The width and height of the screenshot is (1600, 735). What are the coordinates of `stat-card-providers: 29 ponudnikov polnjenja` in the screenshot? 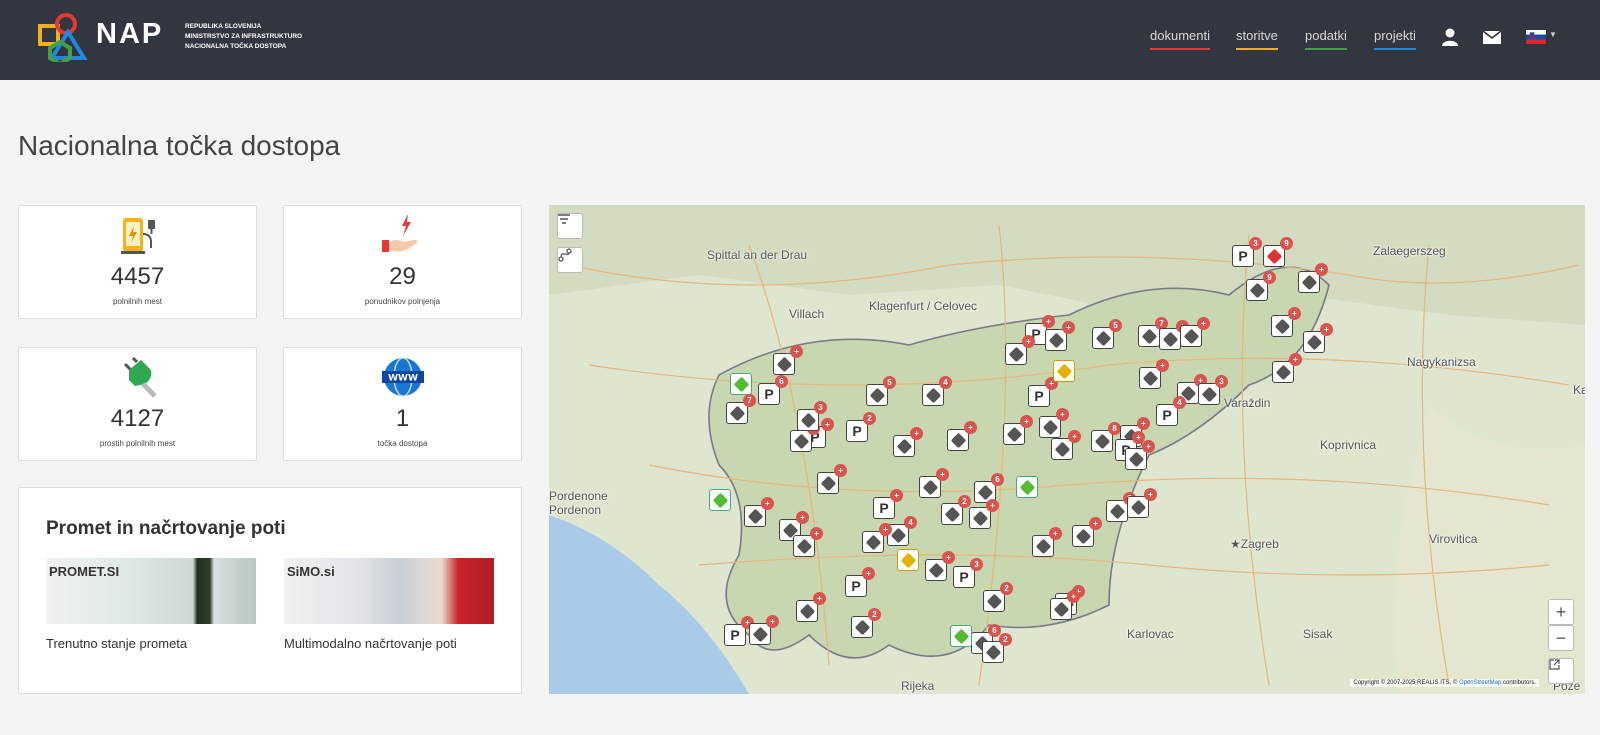 It's located at (402, 262).